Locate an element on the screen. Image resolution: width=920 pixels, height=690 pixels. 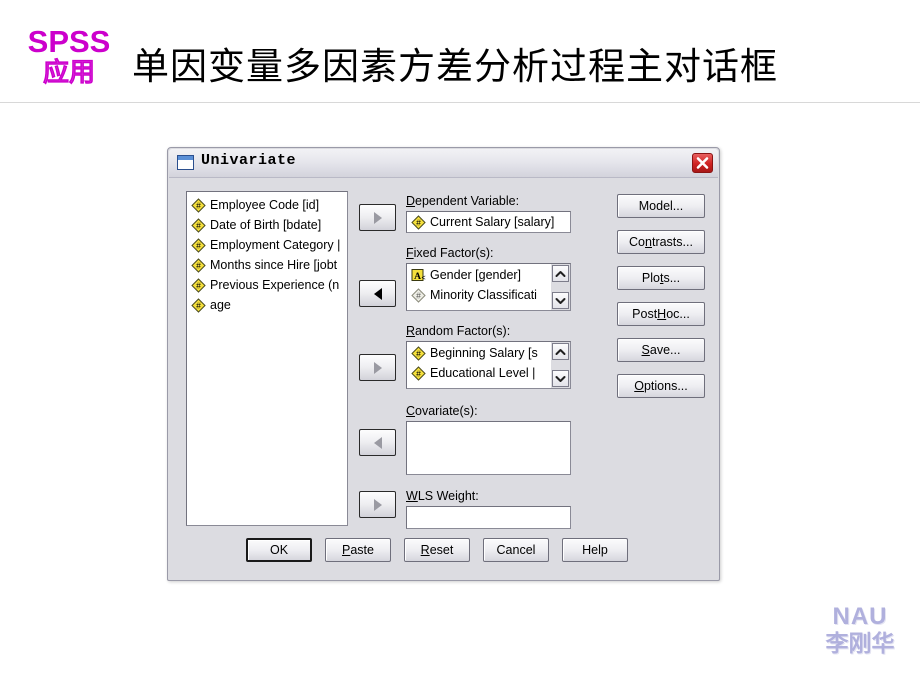
move-to-covariates-arrow is located at coordinates (377, 442).